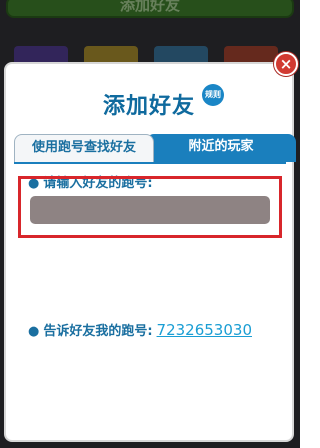 The width and height of the screenshot is (320, 448). Describe the element at coordinates (286, 64) in the screenshot. I see `close-icon: ×` at that location.